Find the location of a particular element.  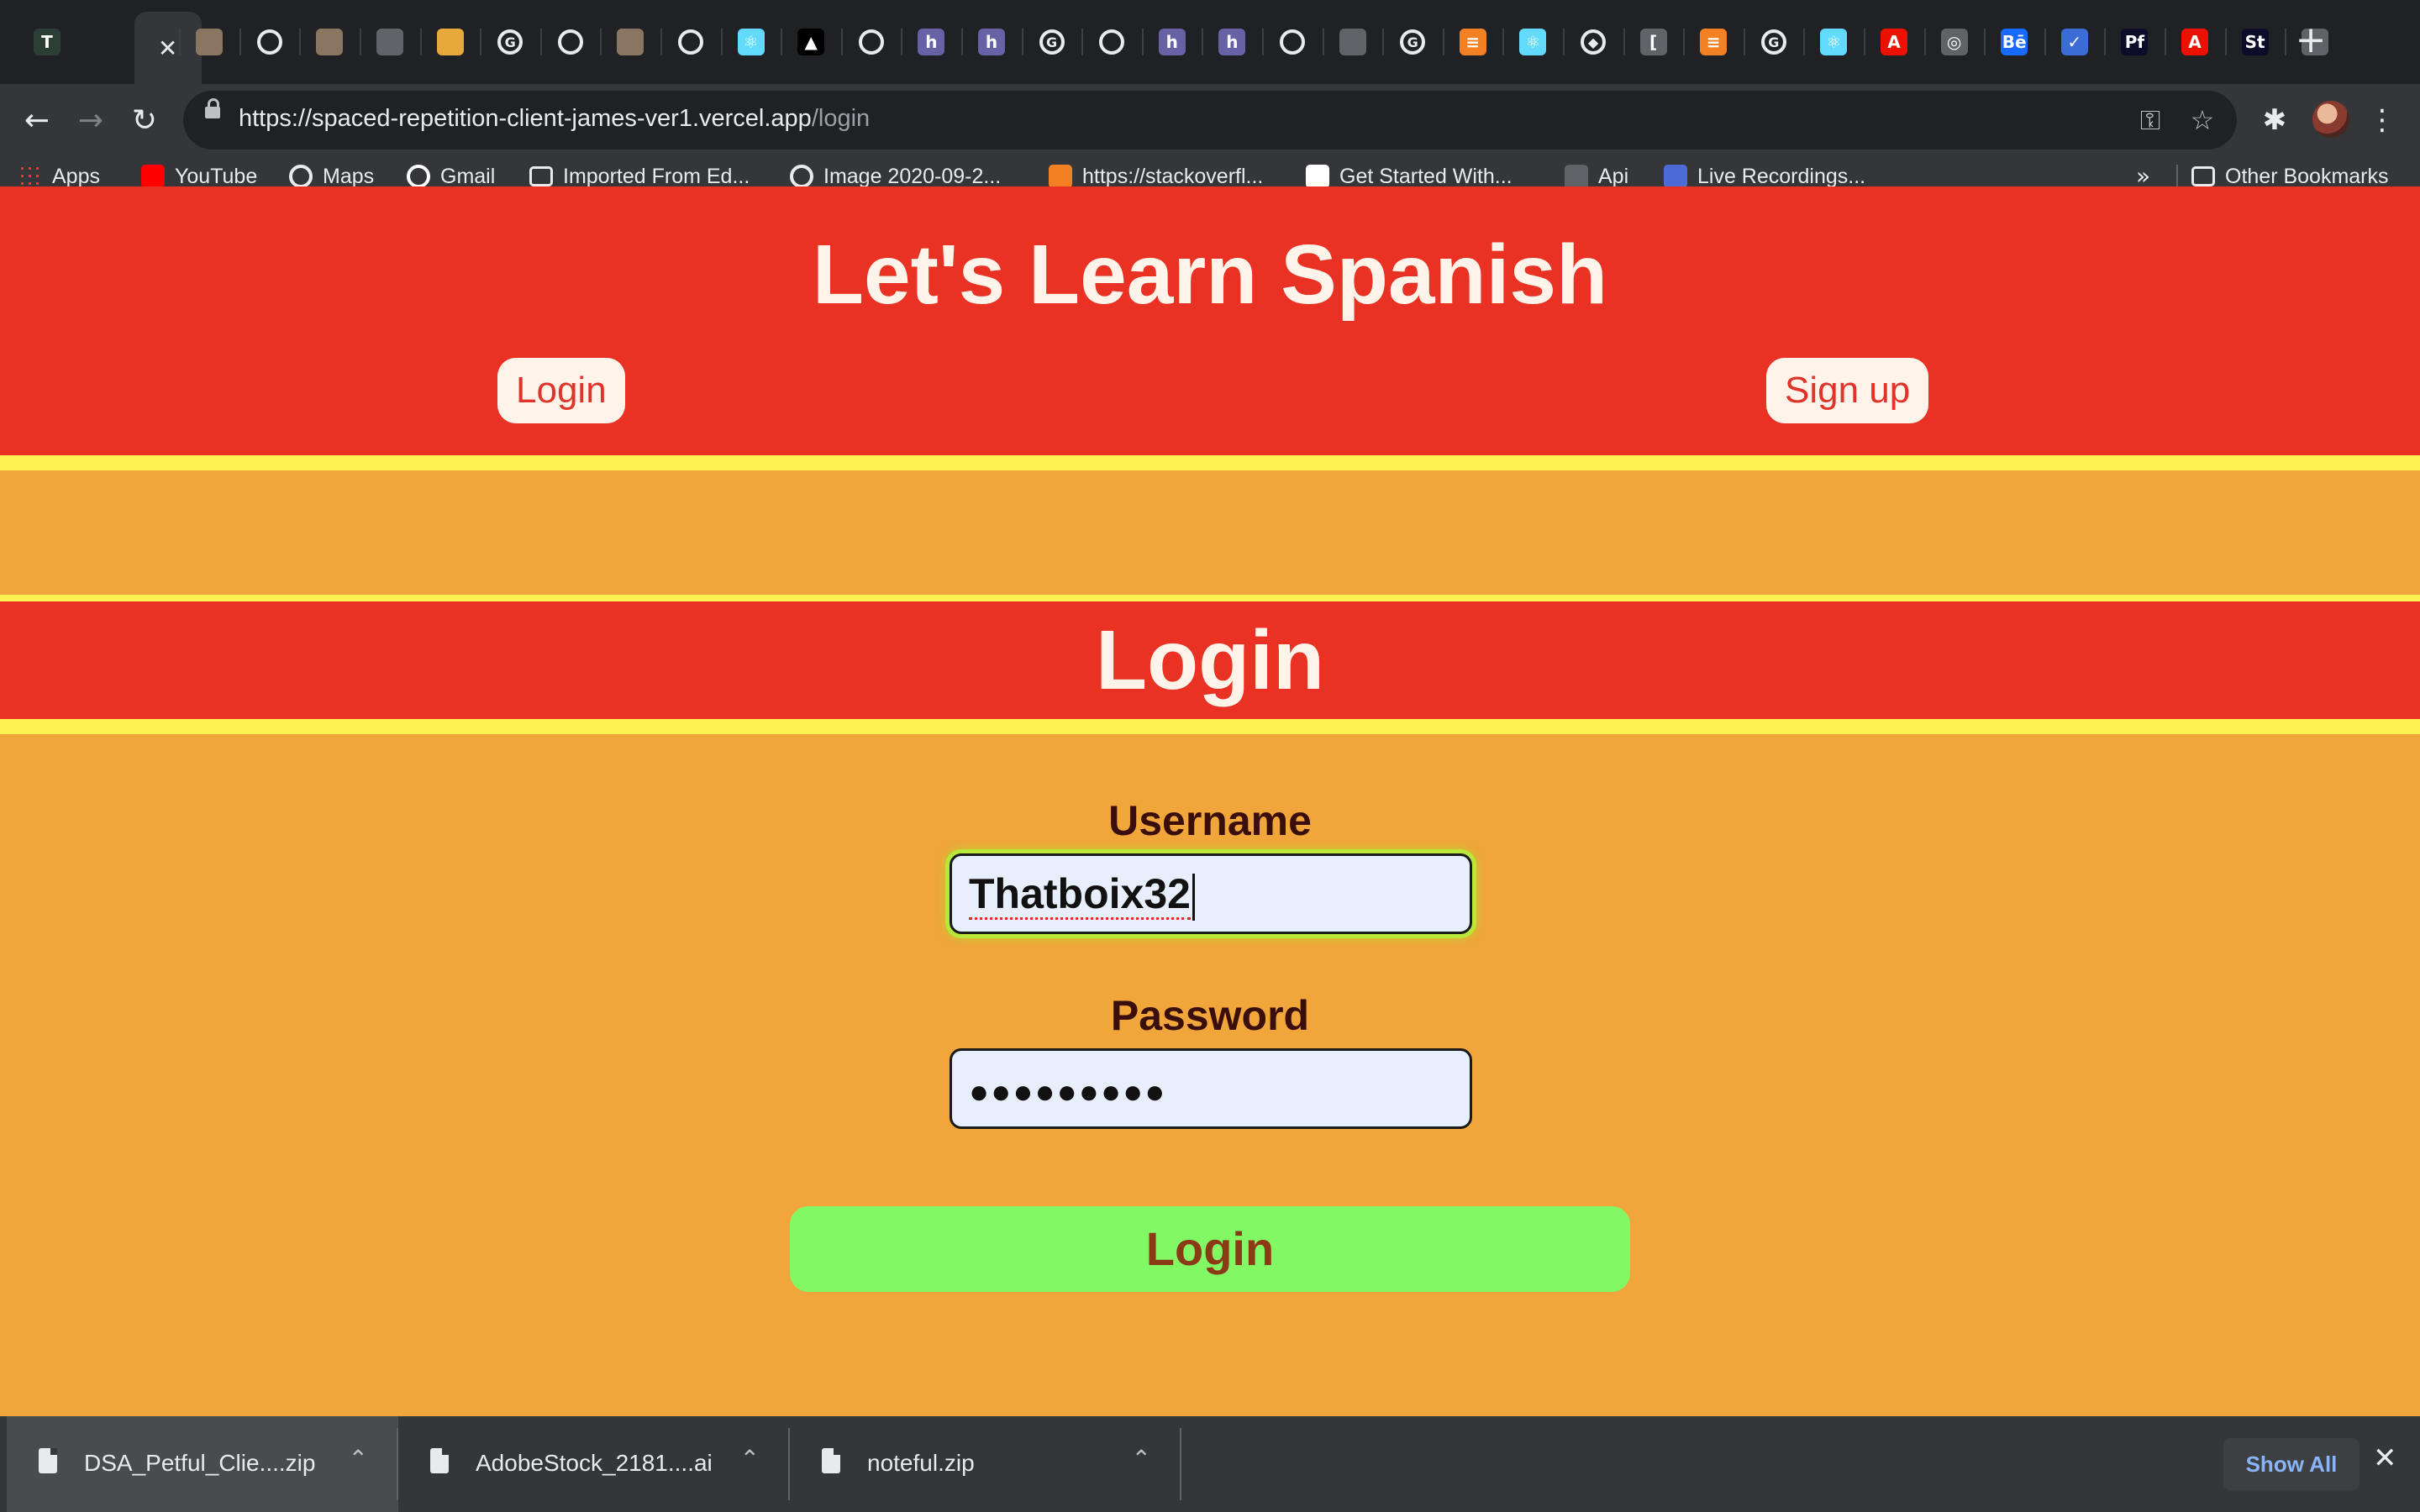

reload-icon: ↻ is located at coordinates (144, 121).